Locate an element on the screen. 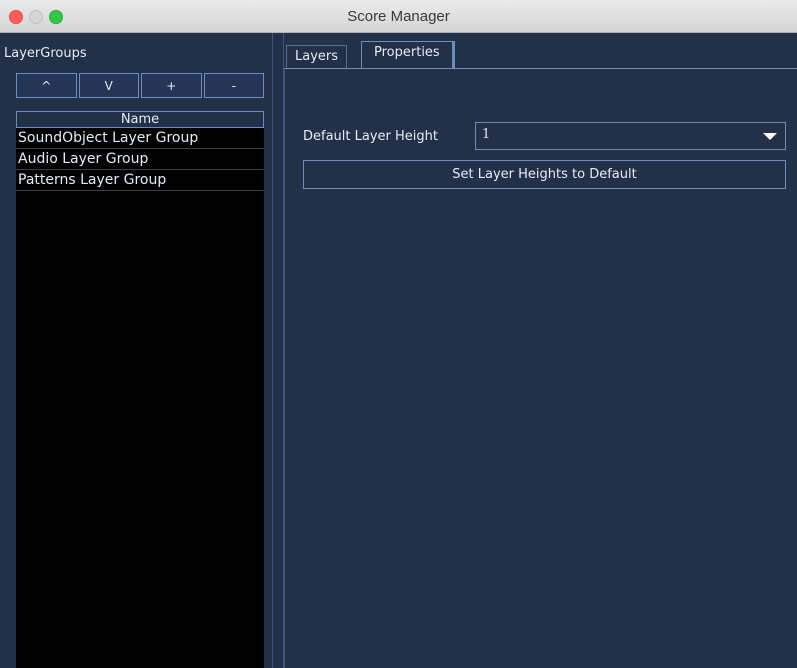 The width and height of the screenshot is (797, 668). name-column-header: Name is located at coordinates (140, 119).